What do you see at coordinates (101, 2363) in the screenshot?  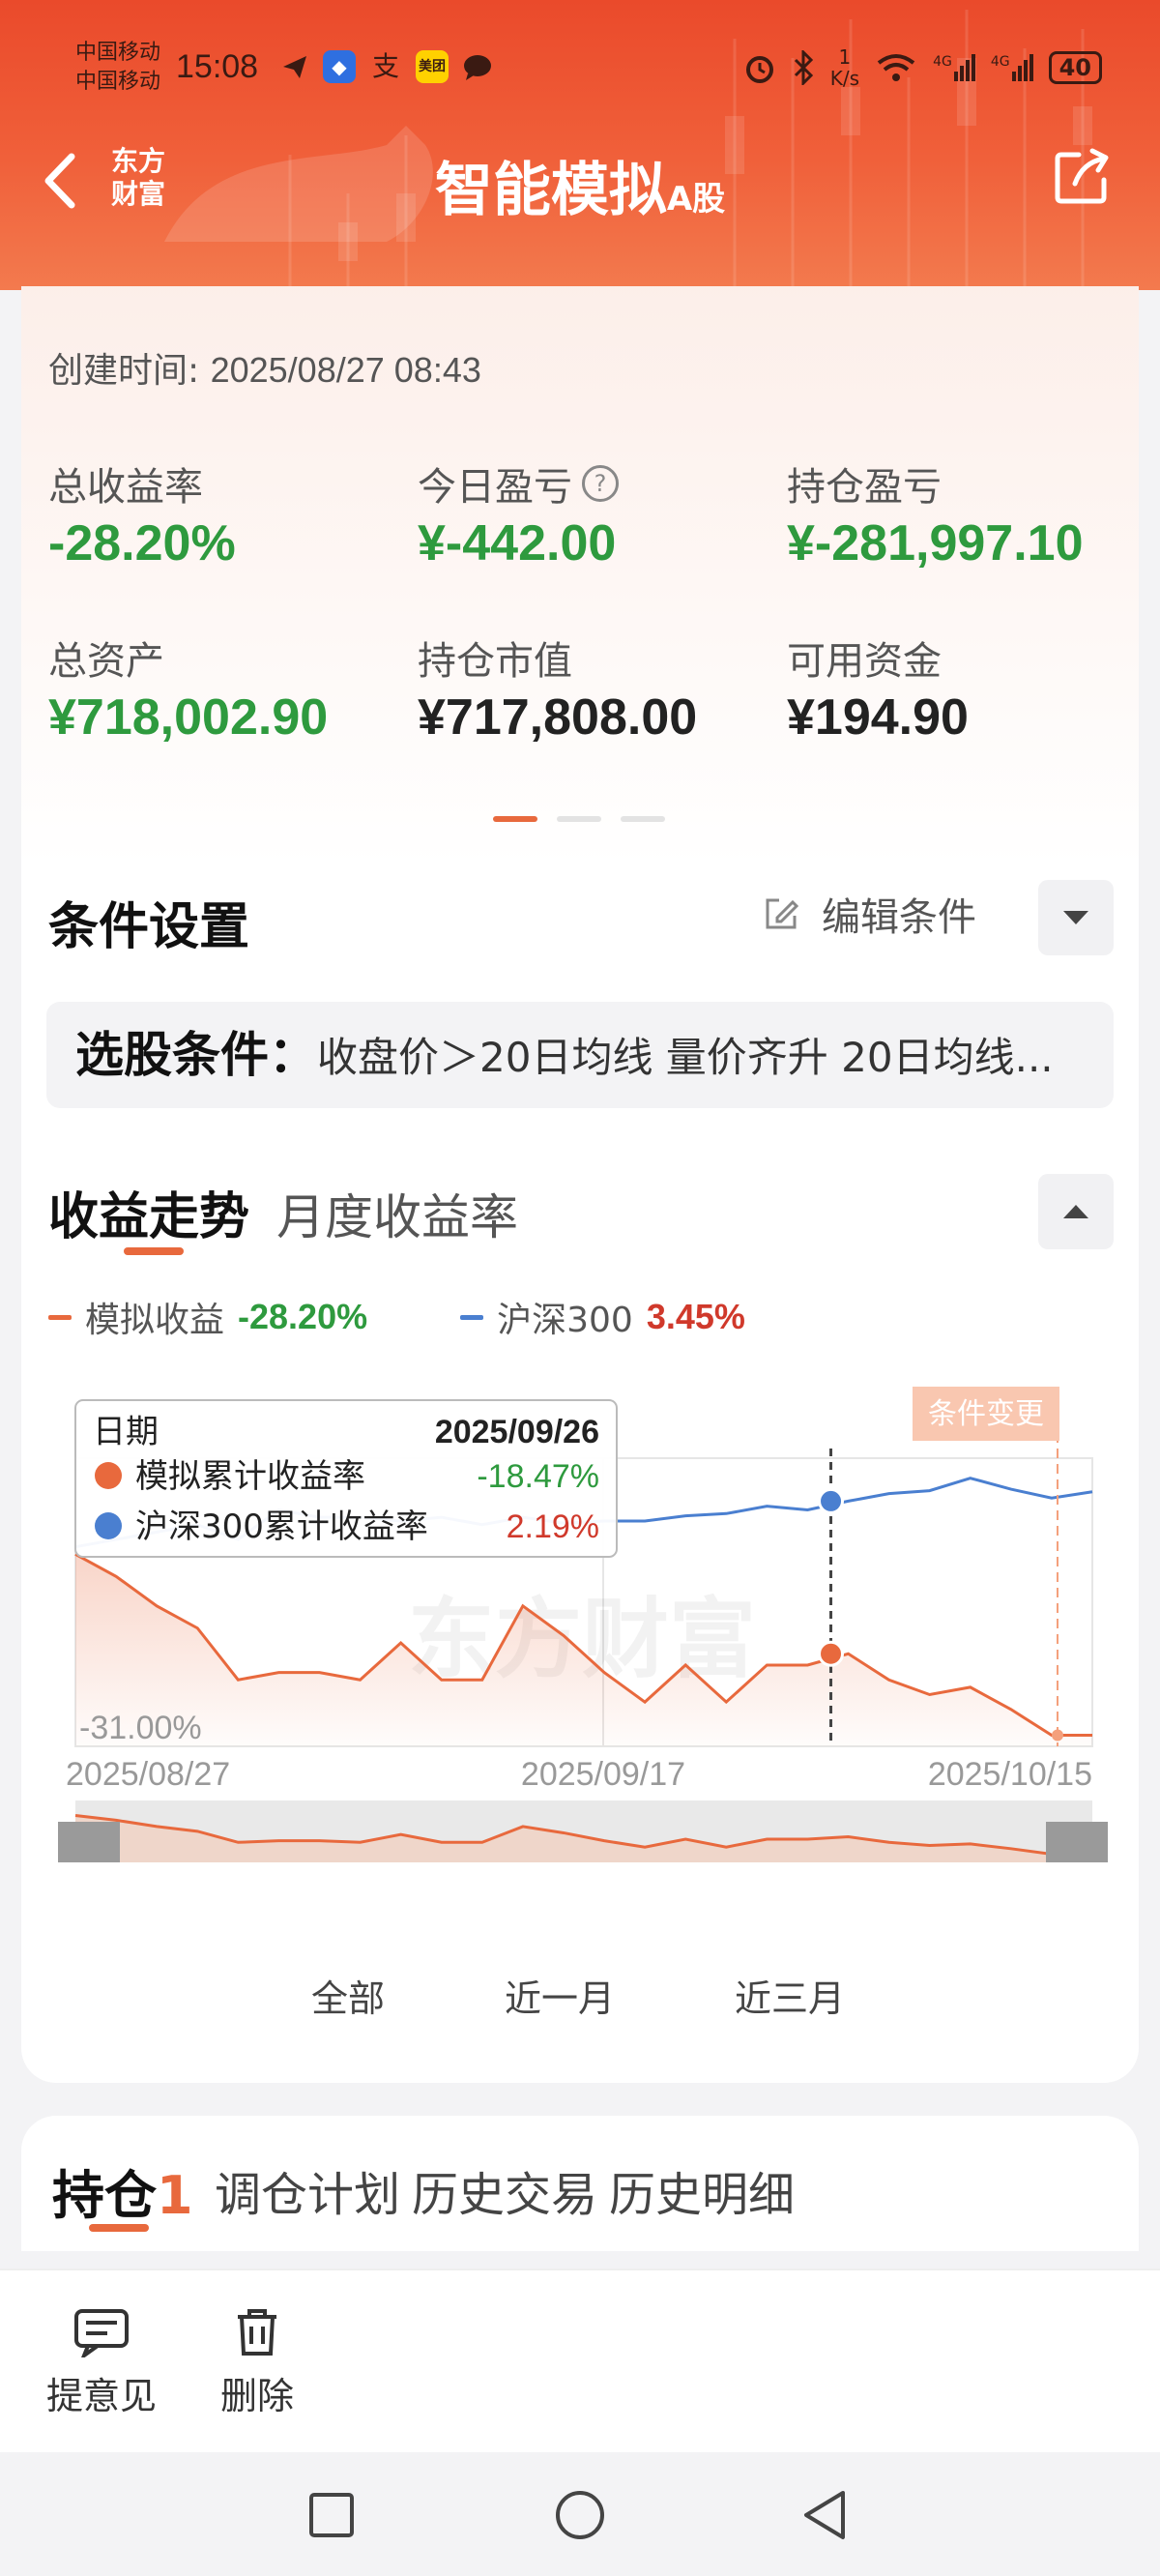 I see `feedback-button: 提意见` at bounding box center [101, 2363].